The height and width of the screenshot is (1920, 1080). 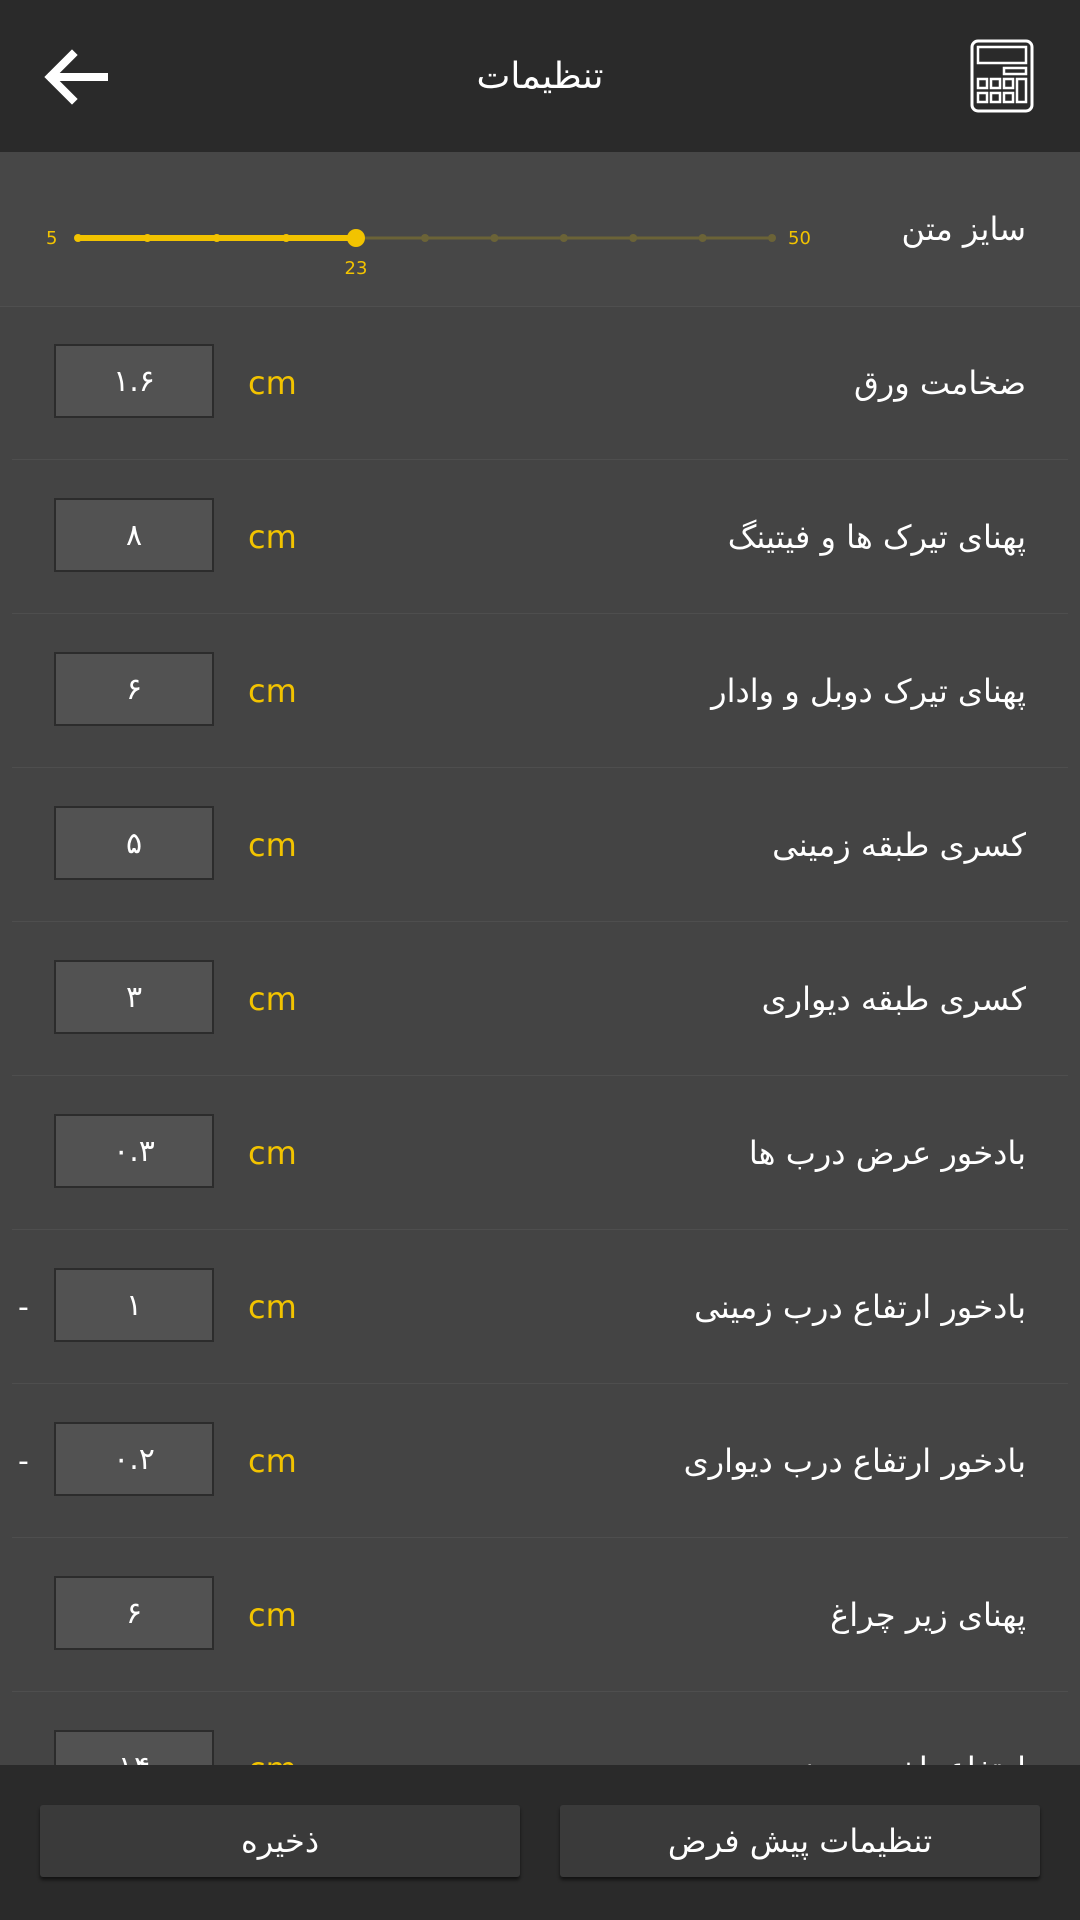 What do you see at coordinates (540, 691) in the screenshot?
I see `setting-row: پهنای تیرک دوبل و وادار cm ۶` at bounding box center [540, 691].